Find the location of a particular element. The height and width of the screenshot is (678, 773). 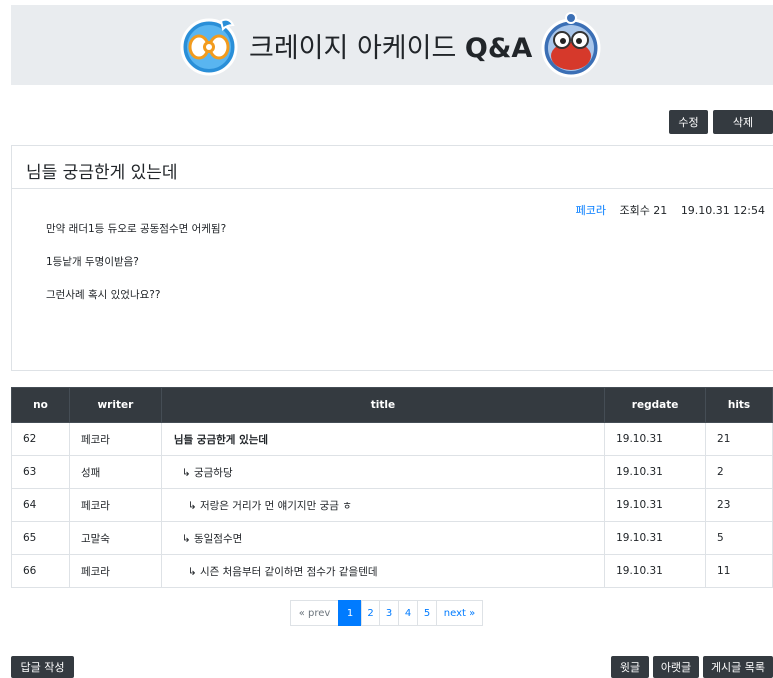

row-title-link: 님들 궁금한게 있는데 is located at coordinates (383, 439).